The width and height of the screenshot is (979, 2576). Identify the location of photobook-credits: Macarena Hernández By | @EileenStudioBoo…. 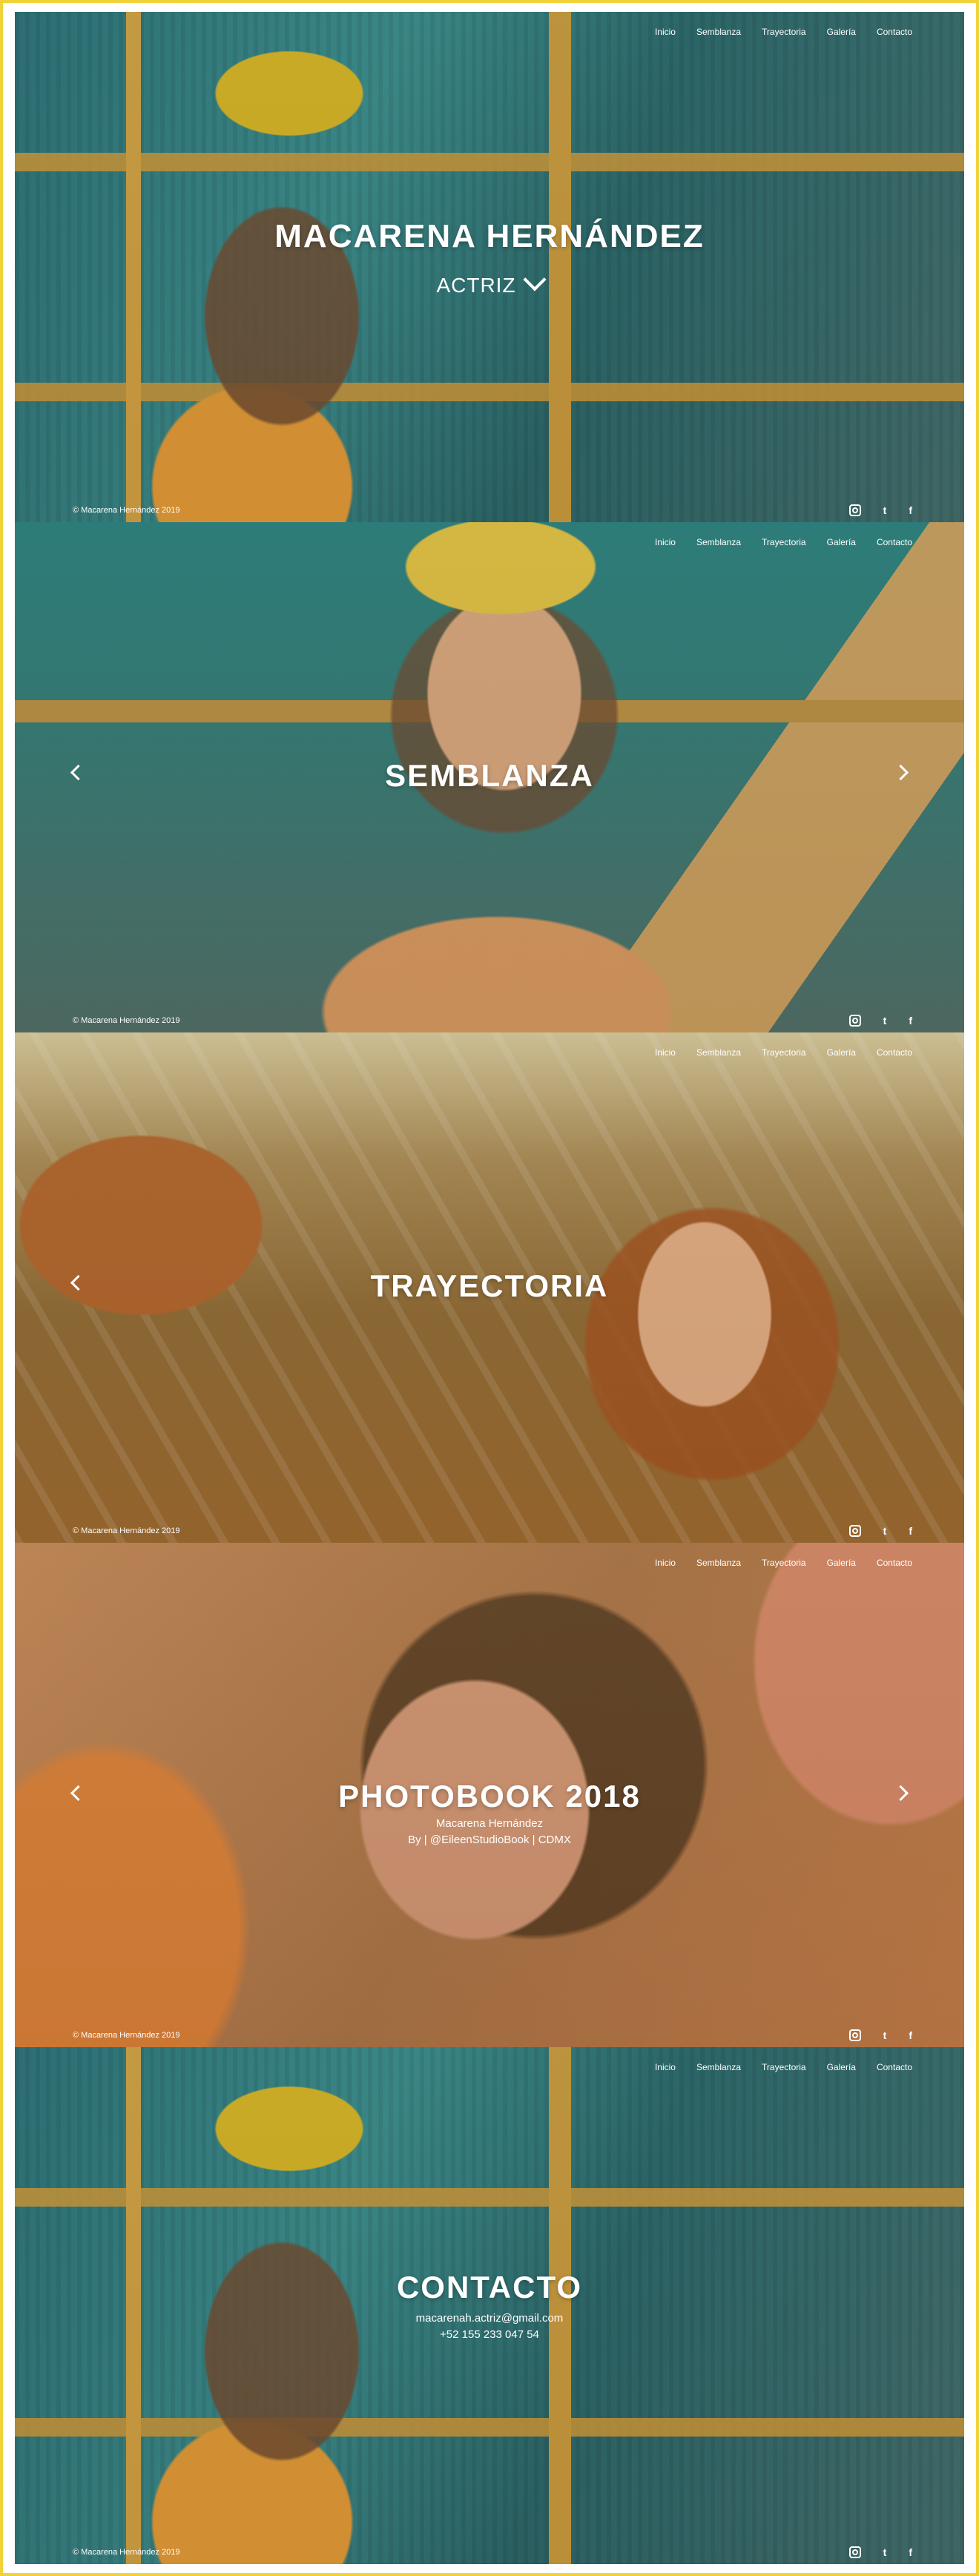
(489, 1832).